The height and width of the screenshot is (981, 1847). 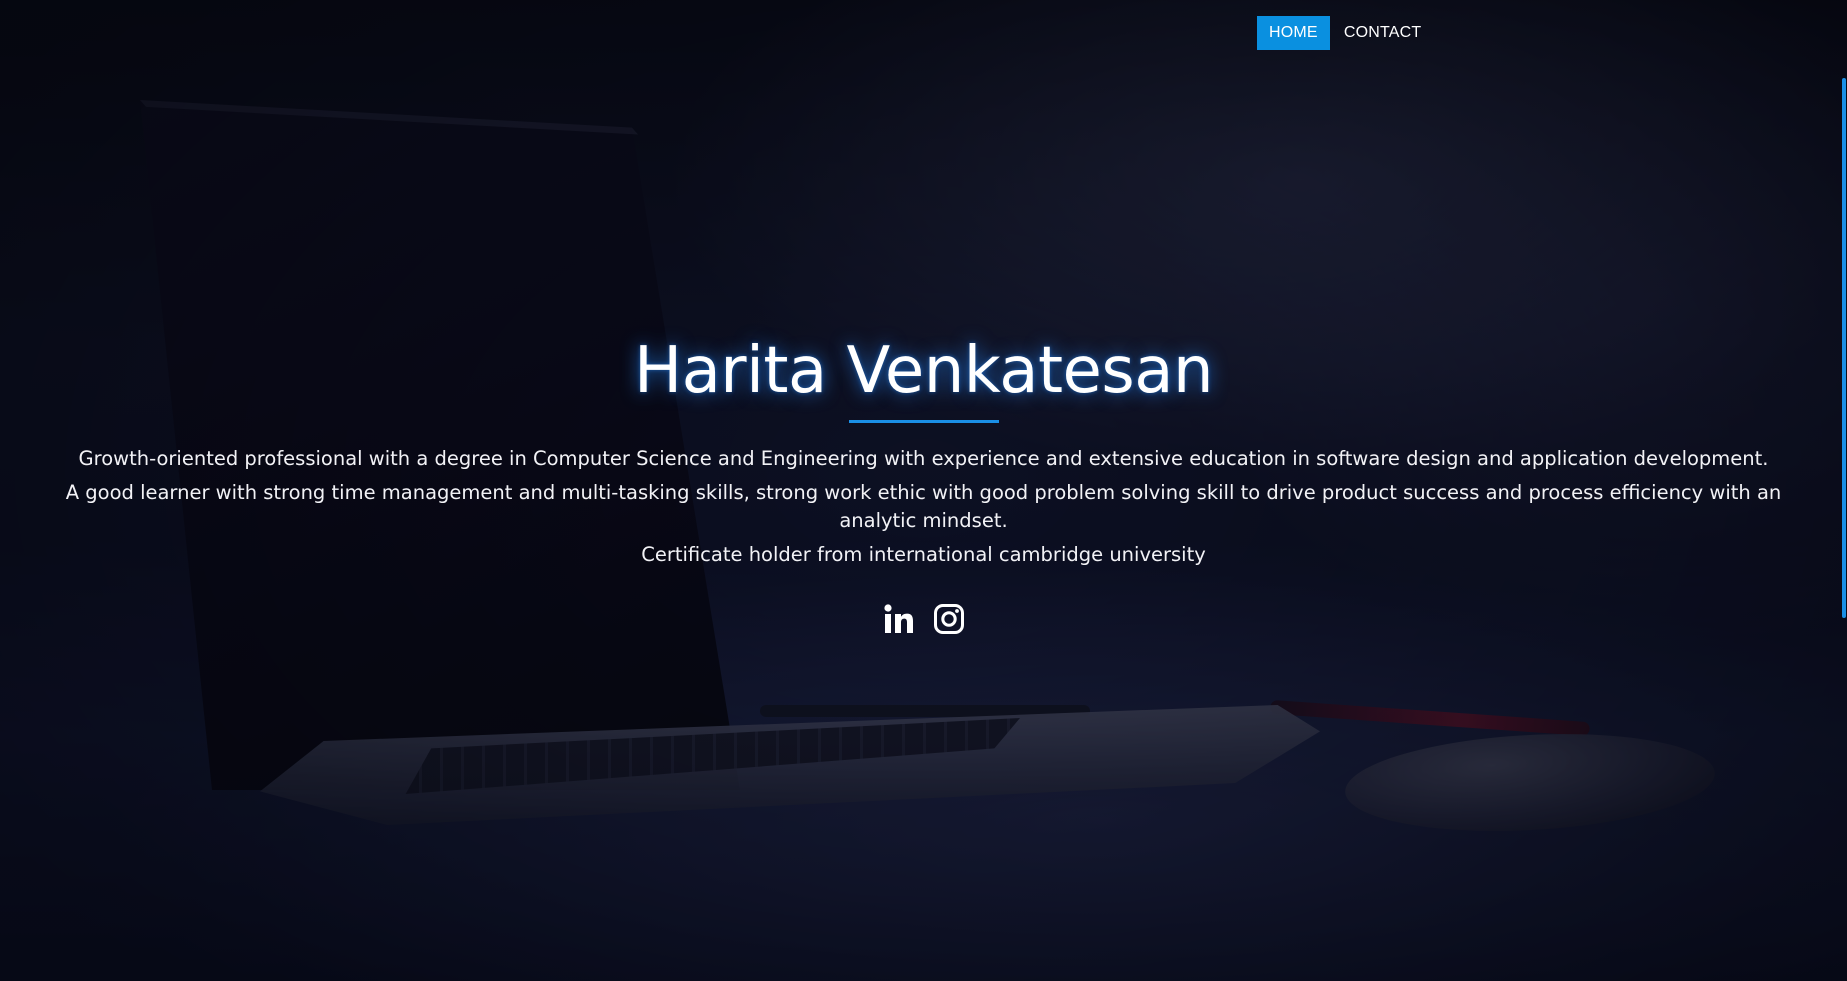 I want to click on instagram-link, so click(x=949, y=619).